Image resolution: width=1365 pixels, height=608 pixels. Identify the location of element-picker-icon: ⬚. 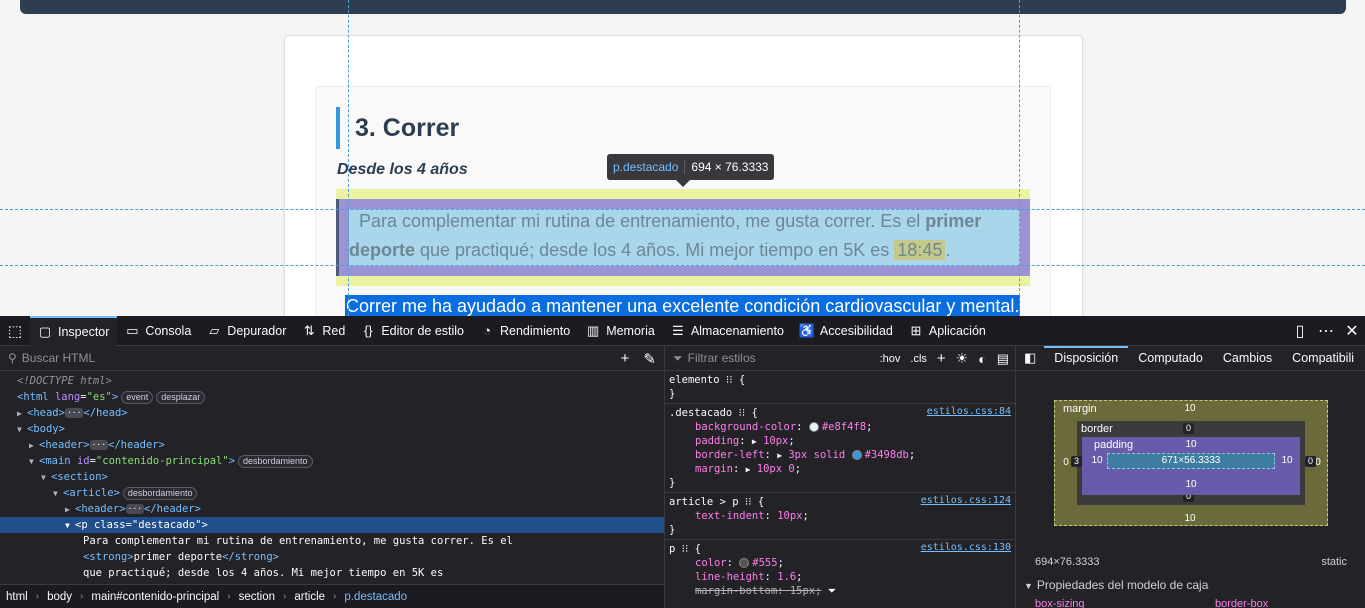
(15, 331).